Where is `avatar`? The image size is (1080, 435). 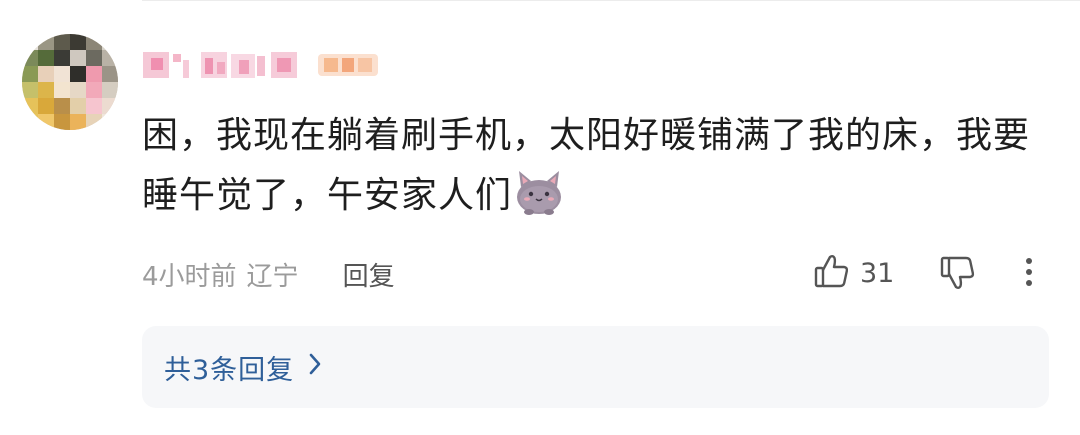 avatar is located at coordinates (70, 82).